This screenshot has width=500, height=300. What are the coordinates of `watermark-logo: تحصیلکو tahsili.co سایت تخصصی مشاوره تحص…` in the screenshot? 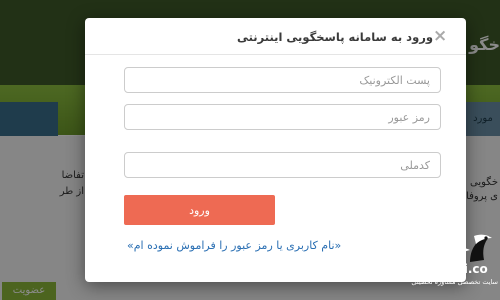 It's located at (454, 262).